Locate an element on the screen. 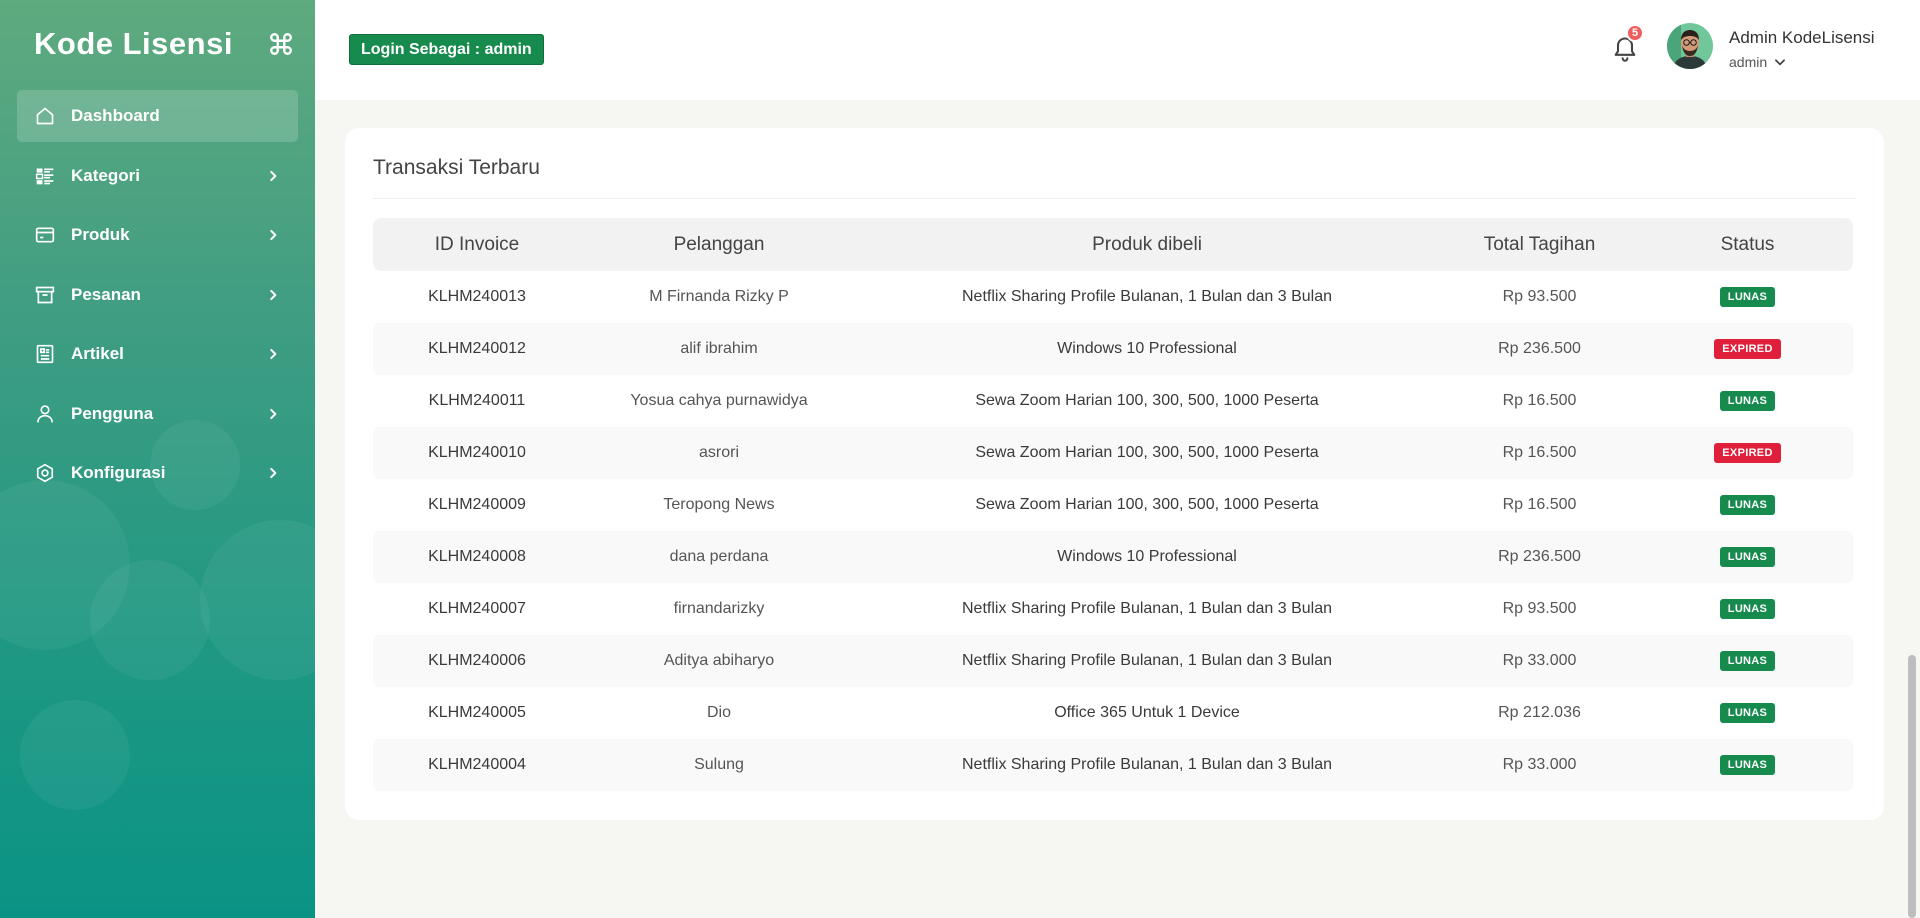  sidebar-item-artikel: Artikel is located at coordinates (157, 354).